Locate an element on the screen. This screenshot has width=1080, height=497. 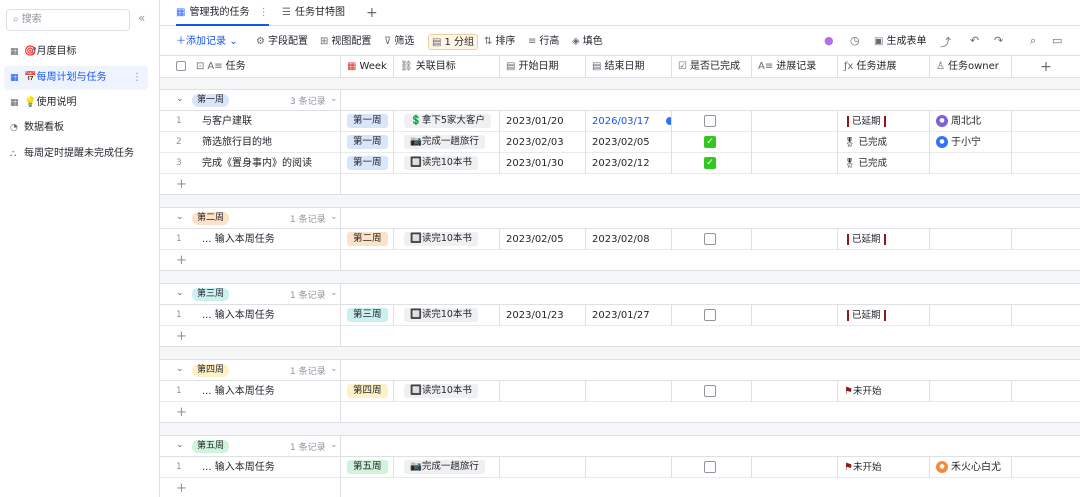
sidebar-item-automation: ⛬ 每周定时提醒未完成任务 is located at coordinates (76, 154).